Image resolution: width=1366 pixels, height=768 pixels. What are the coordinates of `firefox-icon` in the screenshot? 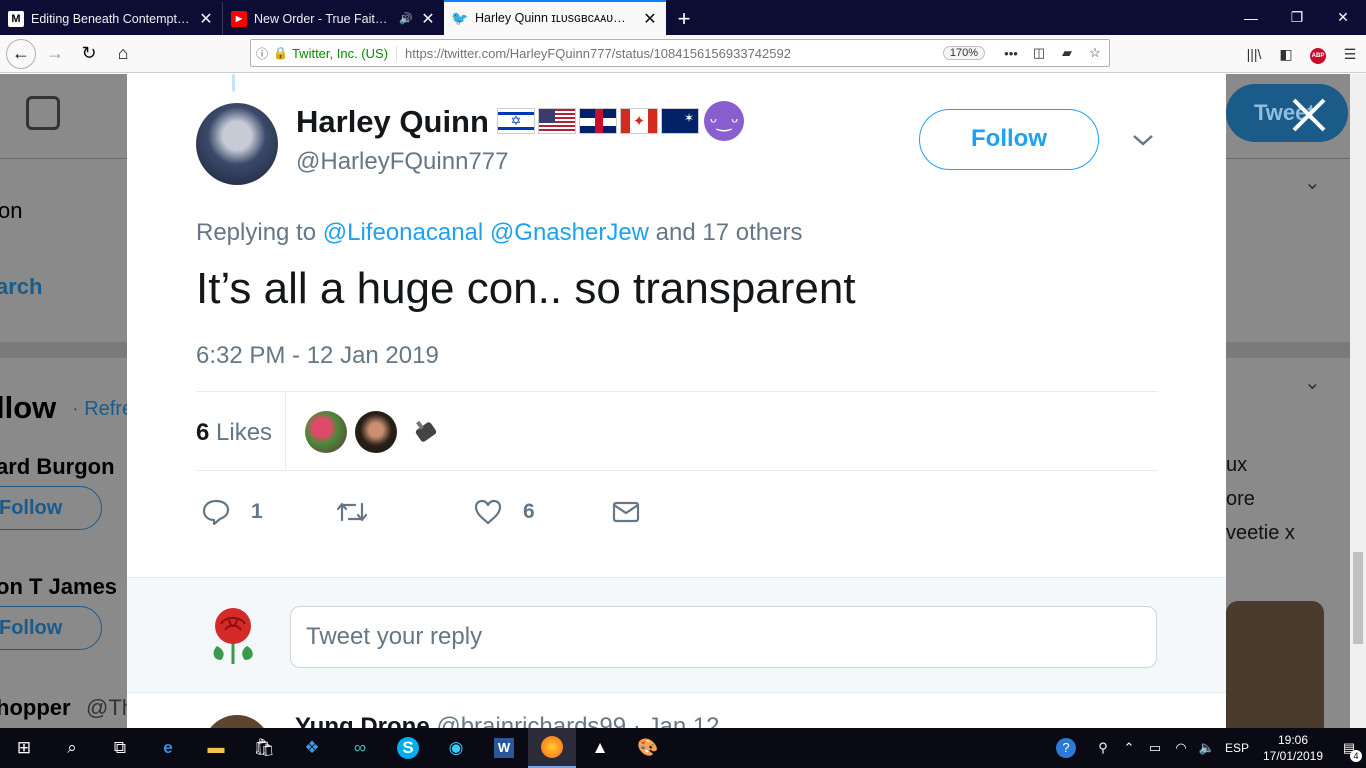 It's located at (552, 748).